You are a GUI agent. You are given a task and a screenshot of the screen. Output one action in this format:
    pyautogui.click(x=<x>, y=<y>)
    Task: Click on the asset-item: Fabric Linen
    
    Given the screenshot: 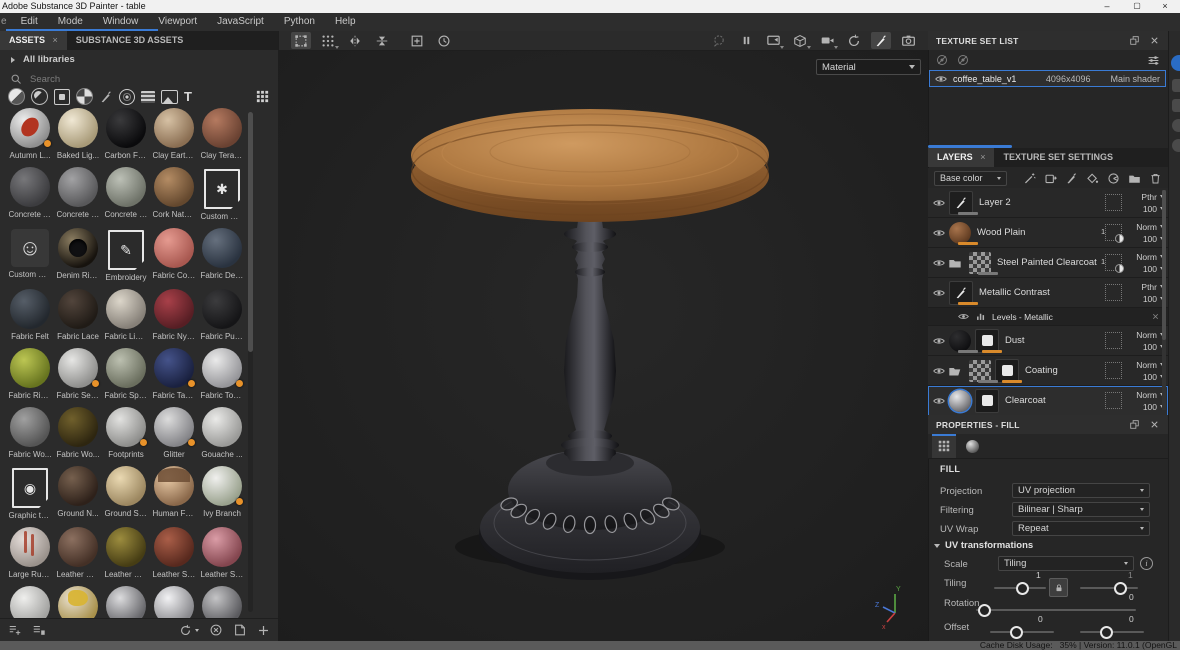 What is the action you would take?
    pyautogui.click(x=126, y=315)
    